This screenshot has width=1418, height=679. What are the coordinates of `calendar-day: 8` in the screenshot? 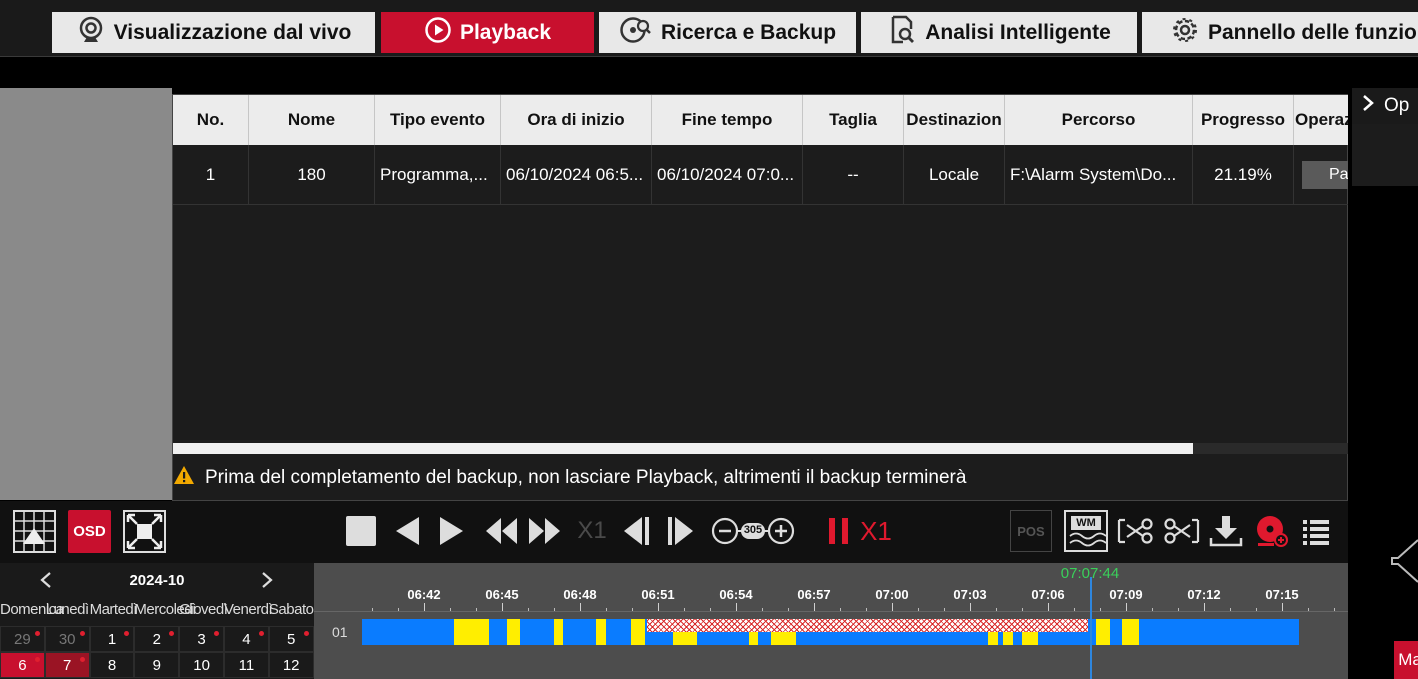 It's located at (112, 665).